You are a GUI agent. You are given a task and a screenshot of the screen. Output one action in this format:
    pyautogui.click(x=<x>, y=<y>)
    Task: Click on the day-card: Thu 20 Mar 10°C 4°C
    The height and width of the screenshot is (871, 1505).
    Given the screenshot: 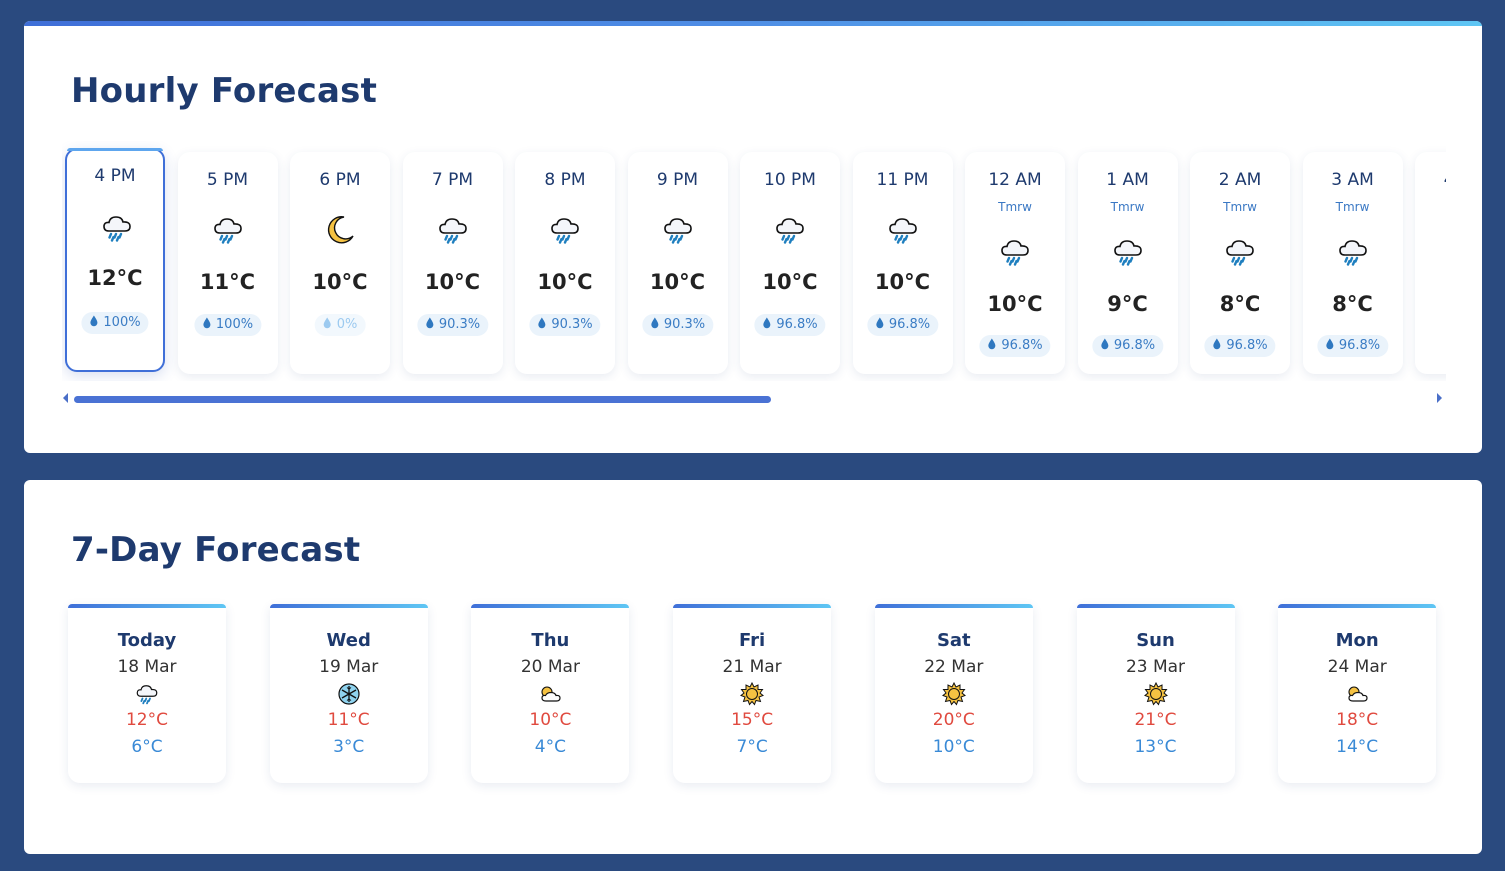 What is the action you would take?
    pyautogui.click(x=550, y=693)
    